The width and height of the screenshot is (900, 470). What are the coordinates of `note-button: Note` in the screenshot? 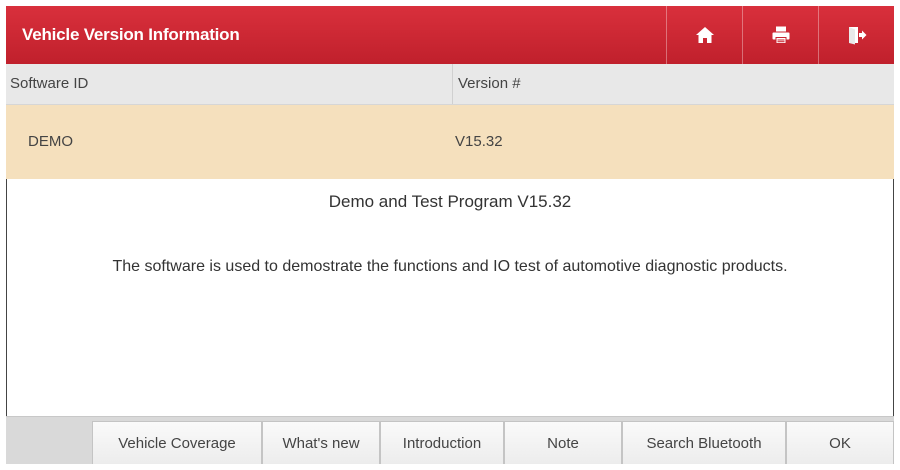 It's located at (563, 442).